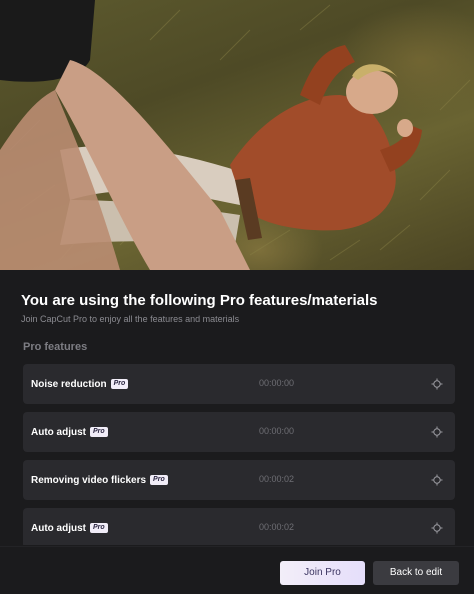 This screenshot has width=474, height=594. Describe the element at coordinates (69, 384) in the screenshot. I see `feature-name: Noise reduction` at that location.